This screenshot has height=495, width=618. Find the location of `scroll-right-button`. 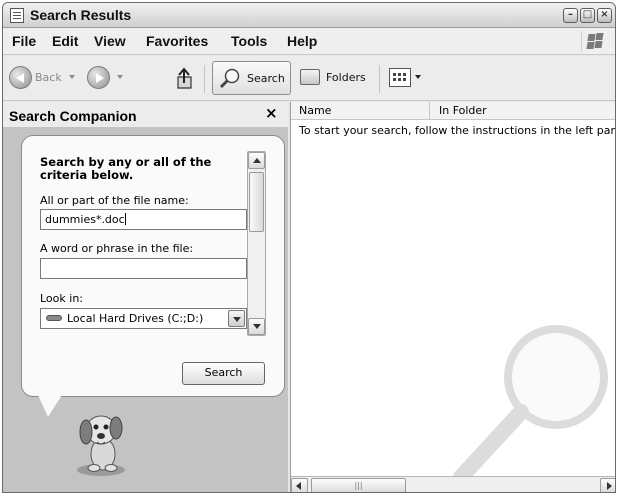

scroll-right-button is located at coordinates (607, 485).